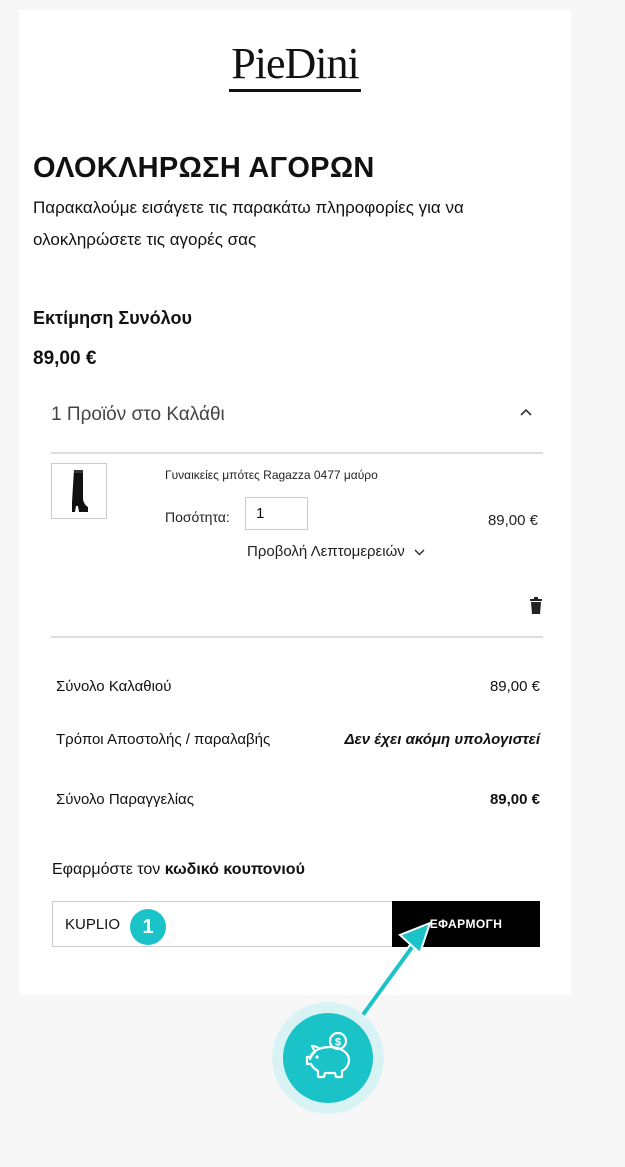 The image size is (625, 1167). Describe the element at coordinates (297, 637) in the screenshot. I see `cart-divider` at that location.